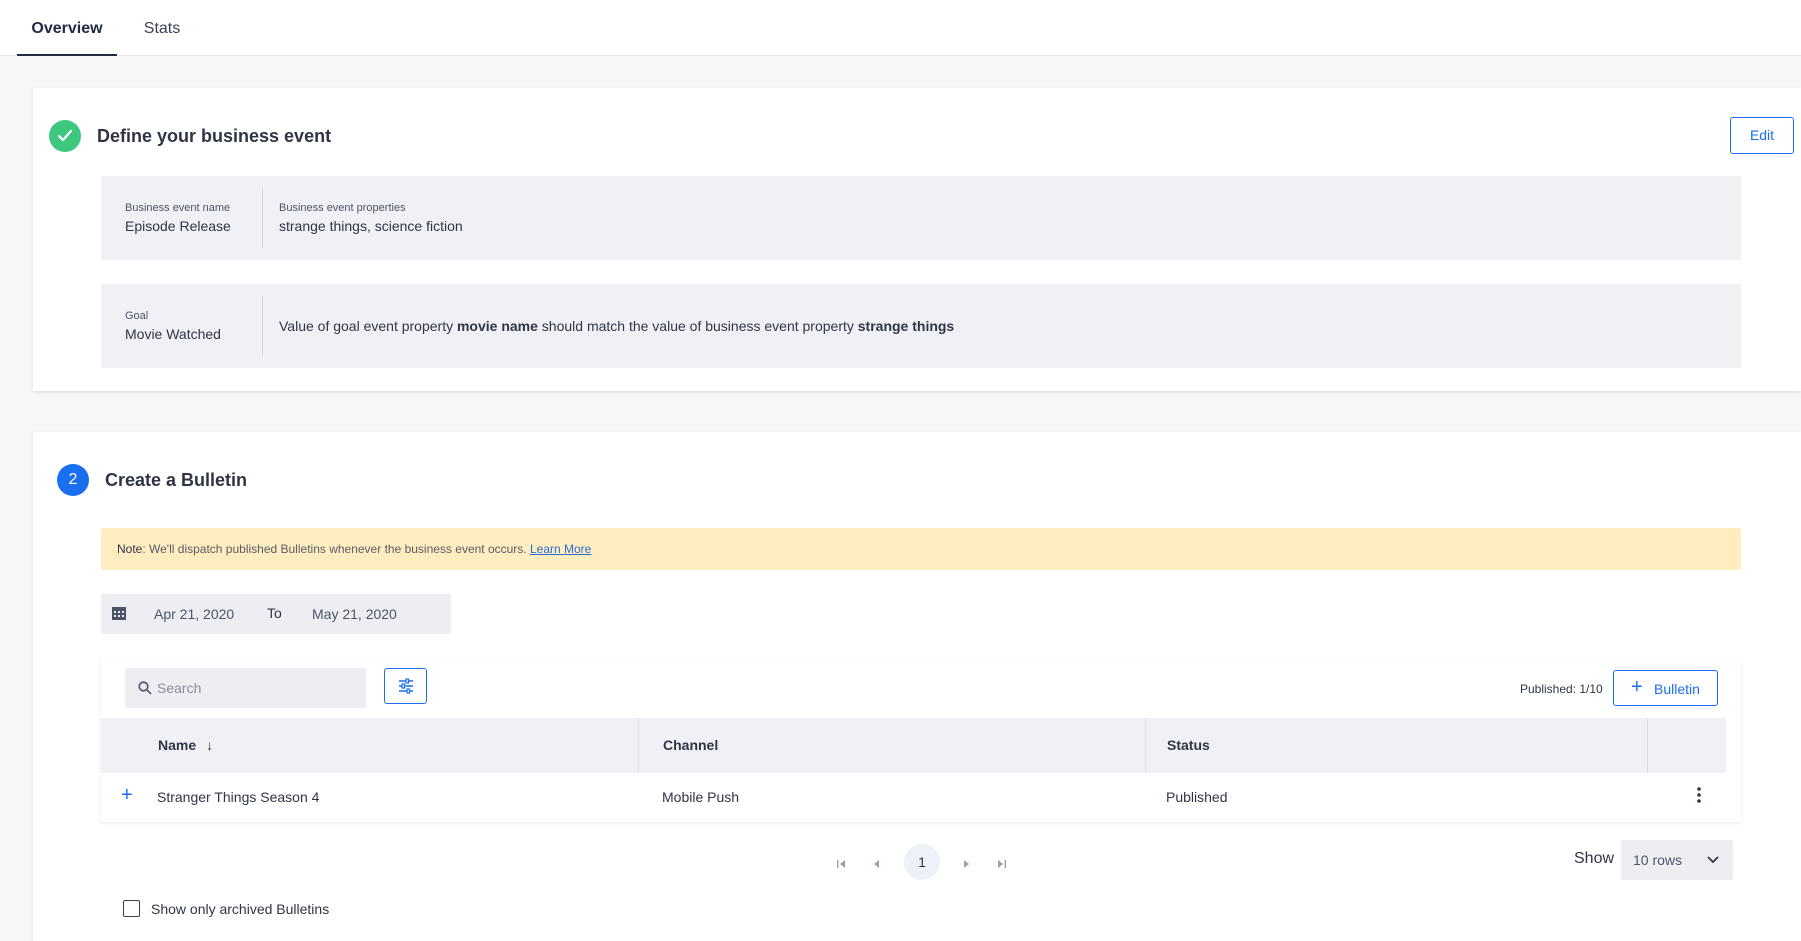 The image size is (1801, 941). Describe the element at coordinates (178, 226) in the screenshot. I see `event-name-value: Episode Release` at that location.